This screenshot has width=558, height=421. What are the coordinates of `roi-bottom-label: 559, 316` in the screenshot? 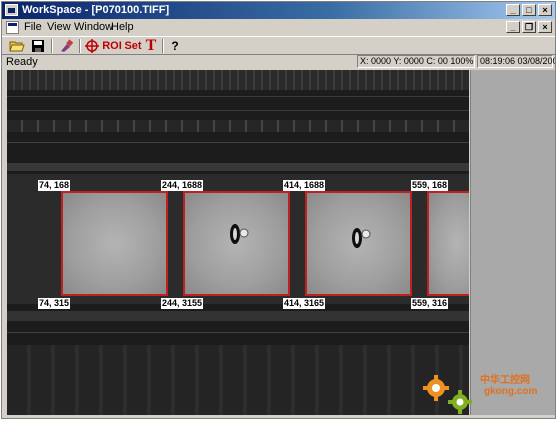 It's located at (430, 303).